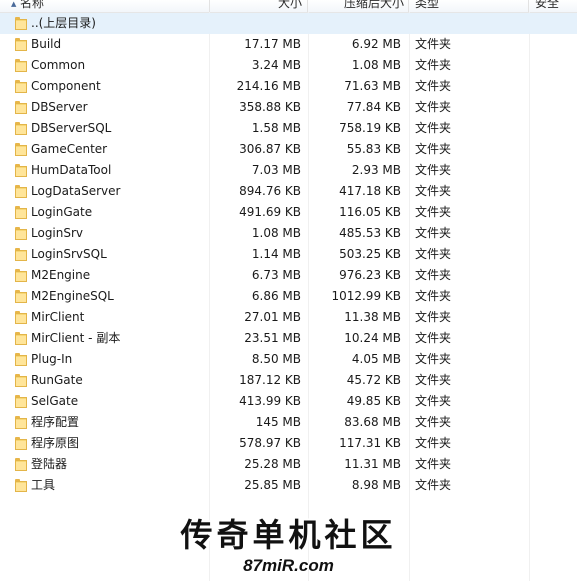  What do you see at coordinates (373, 149) in the screenshot?
I see `folder-compressed-size: 55.83 KB` at bounding box center [373, 149].